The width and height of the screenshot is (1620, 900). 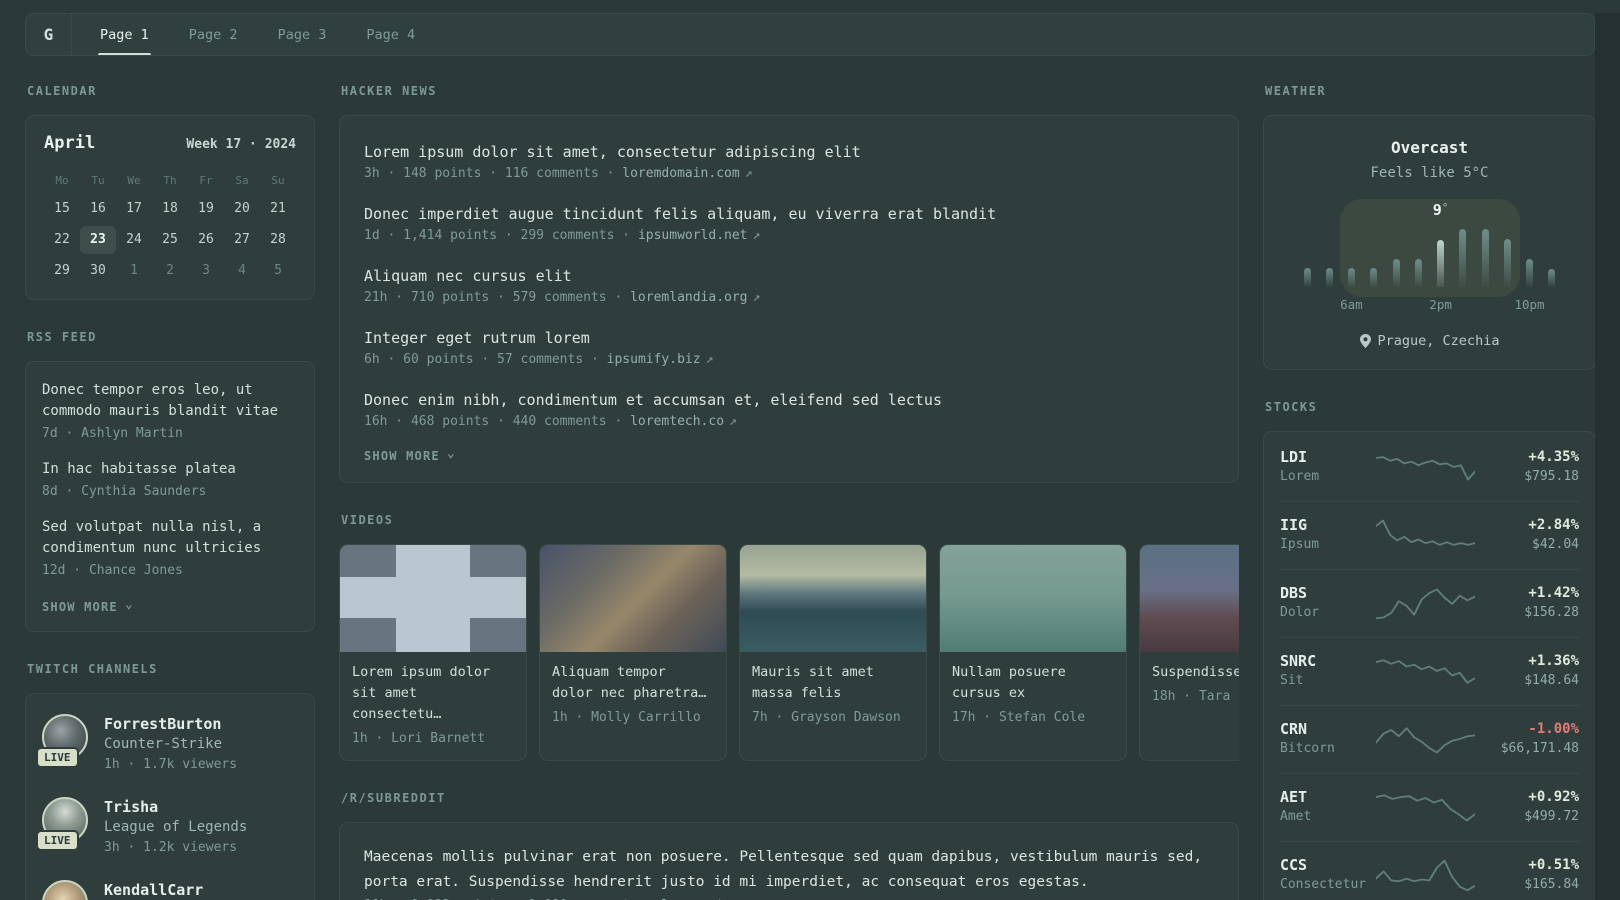 What do you see at coordinates (134, 270) in the screenshot?
I see `calendar-day: 1` at bounding box center [134, 270].